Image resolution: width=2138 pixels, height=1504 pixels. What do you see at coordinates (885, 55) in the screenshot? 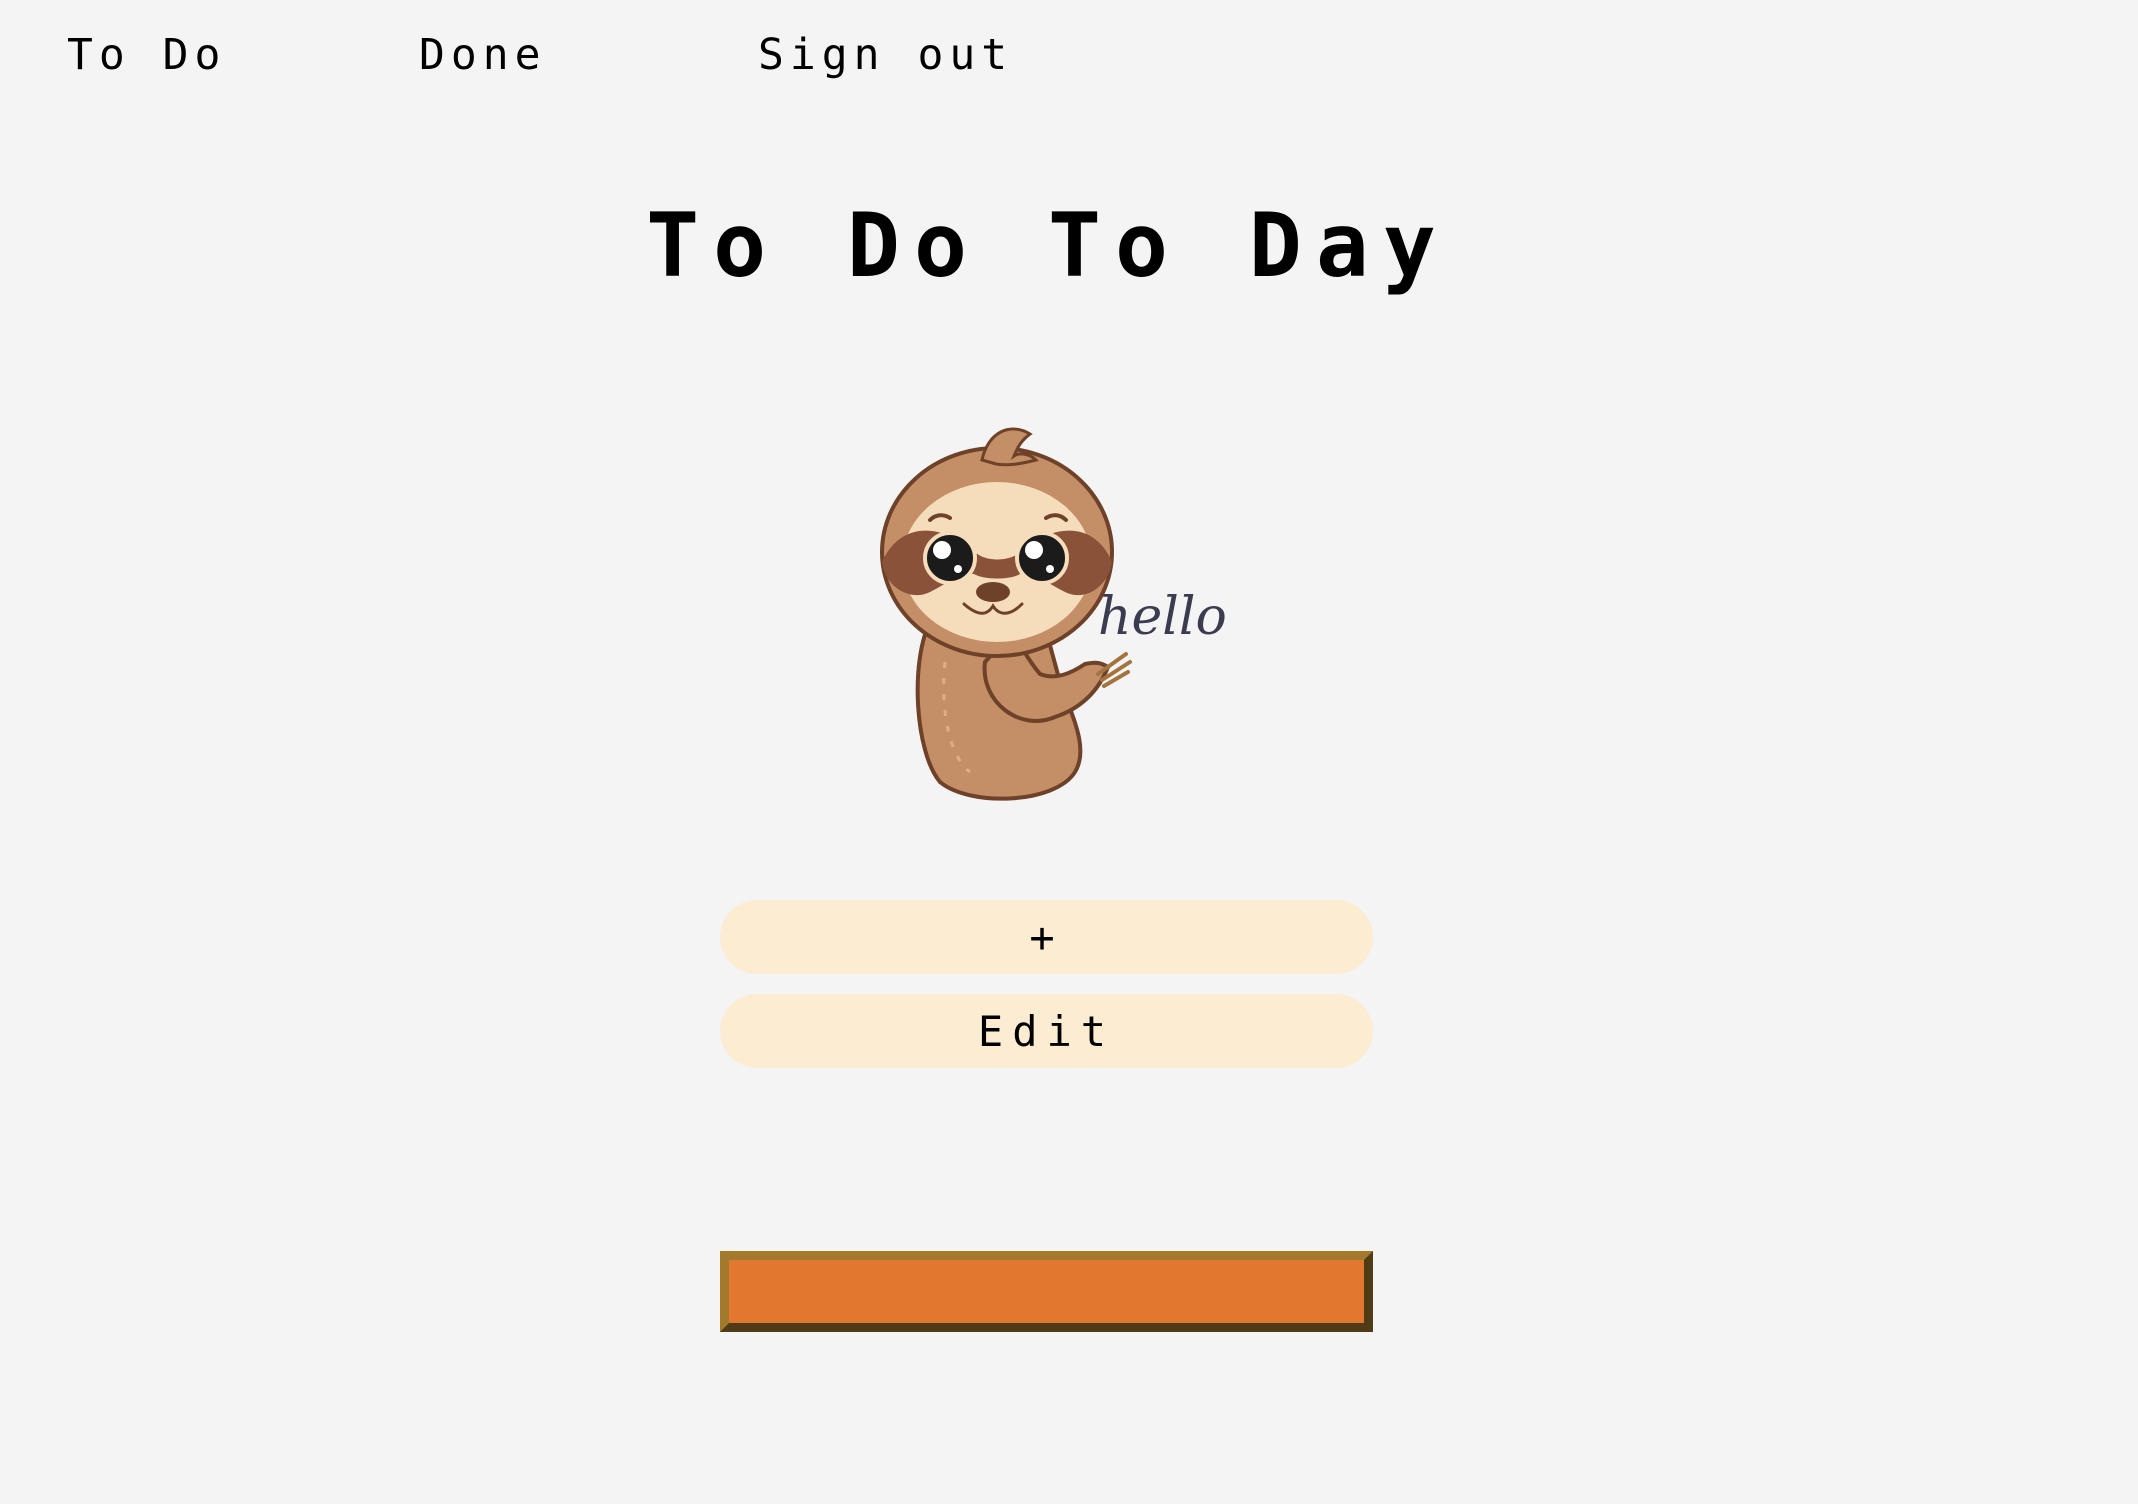
I see `nav-signout-link: Sign out` at bounding box center [885, 55].